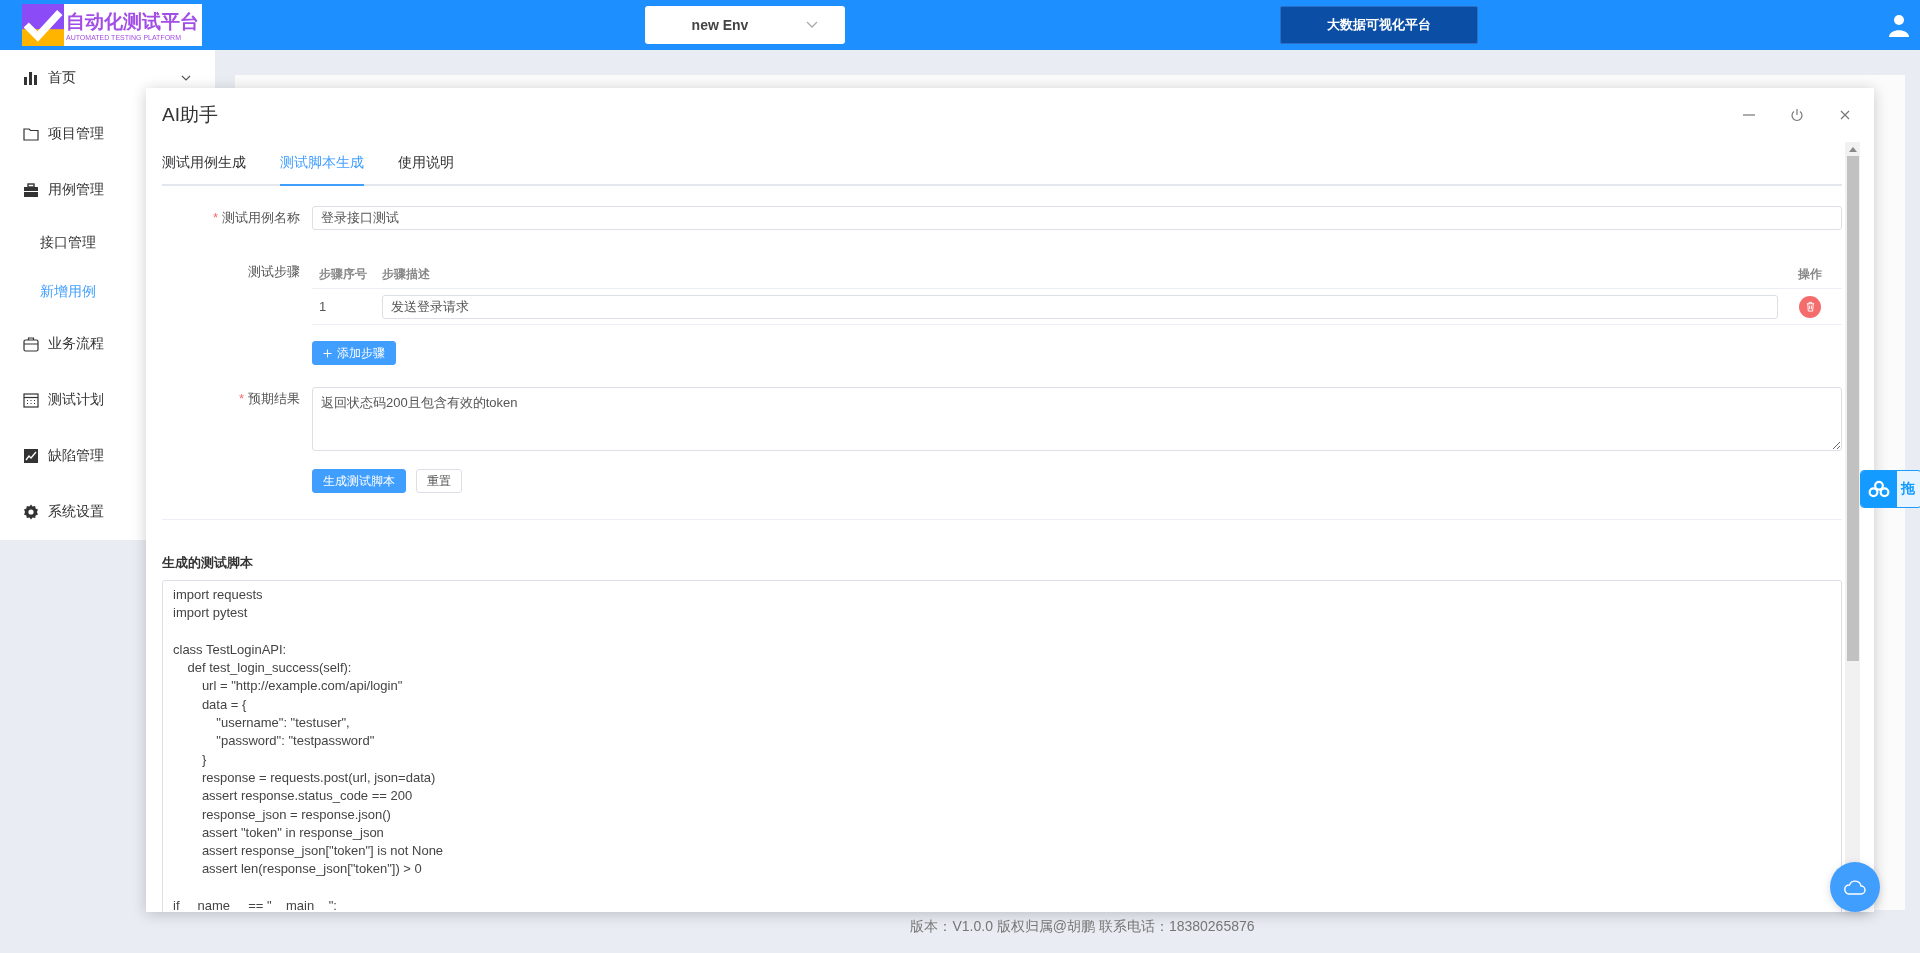 Image resolution: width=1920 pixels, height=953 pixels. Describe the element at coordinates (230, 649) in the screenshot. I see `code-line: class TestLoginAPI:` at that location.